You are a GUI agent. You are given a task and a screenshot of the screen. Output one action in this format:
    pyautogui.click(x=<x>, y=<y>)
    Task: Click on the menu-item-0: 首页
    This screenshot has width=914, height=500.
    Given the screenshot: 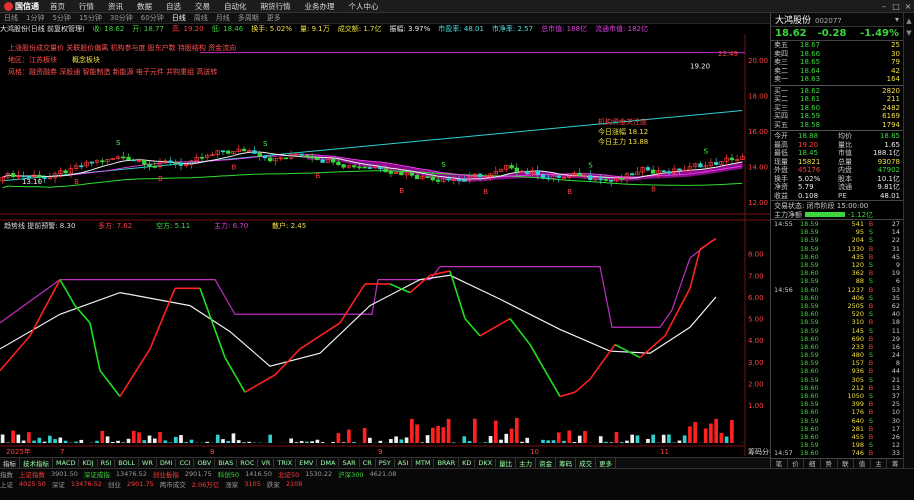 What is the action you would take?
    pyautogui.click(x=57, y=6)
    